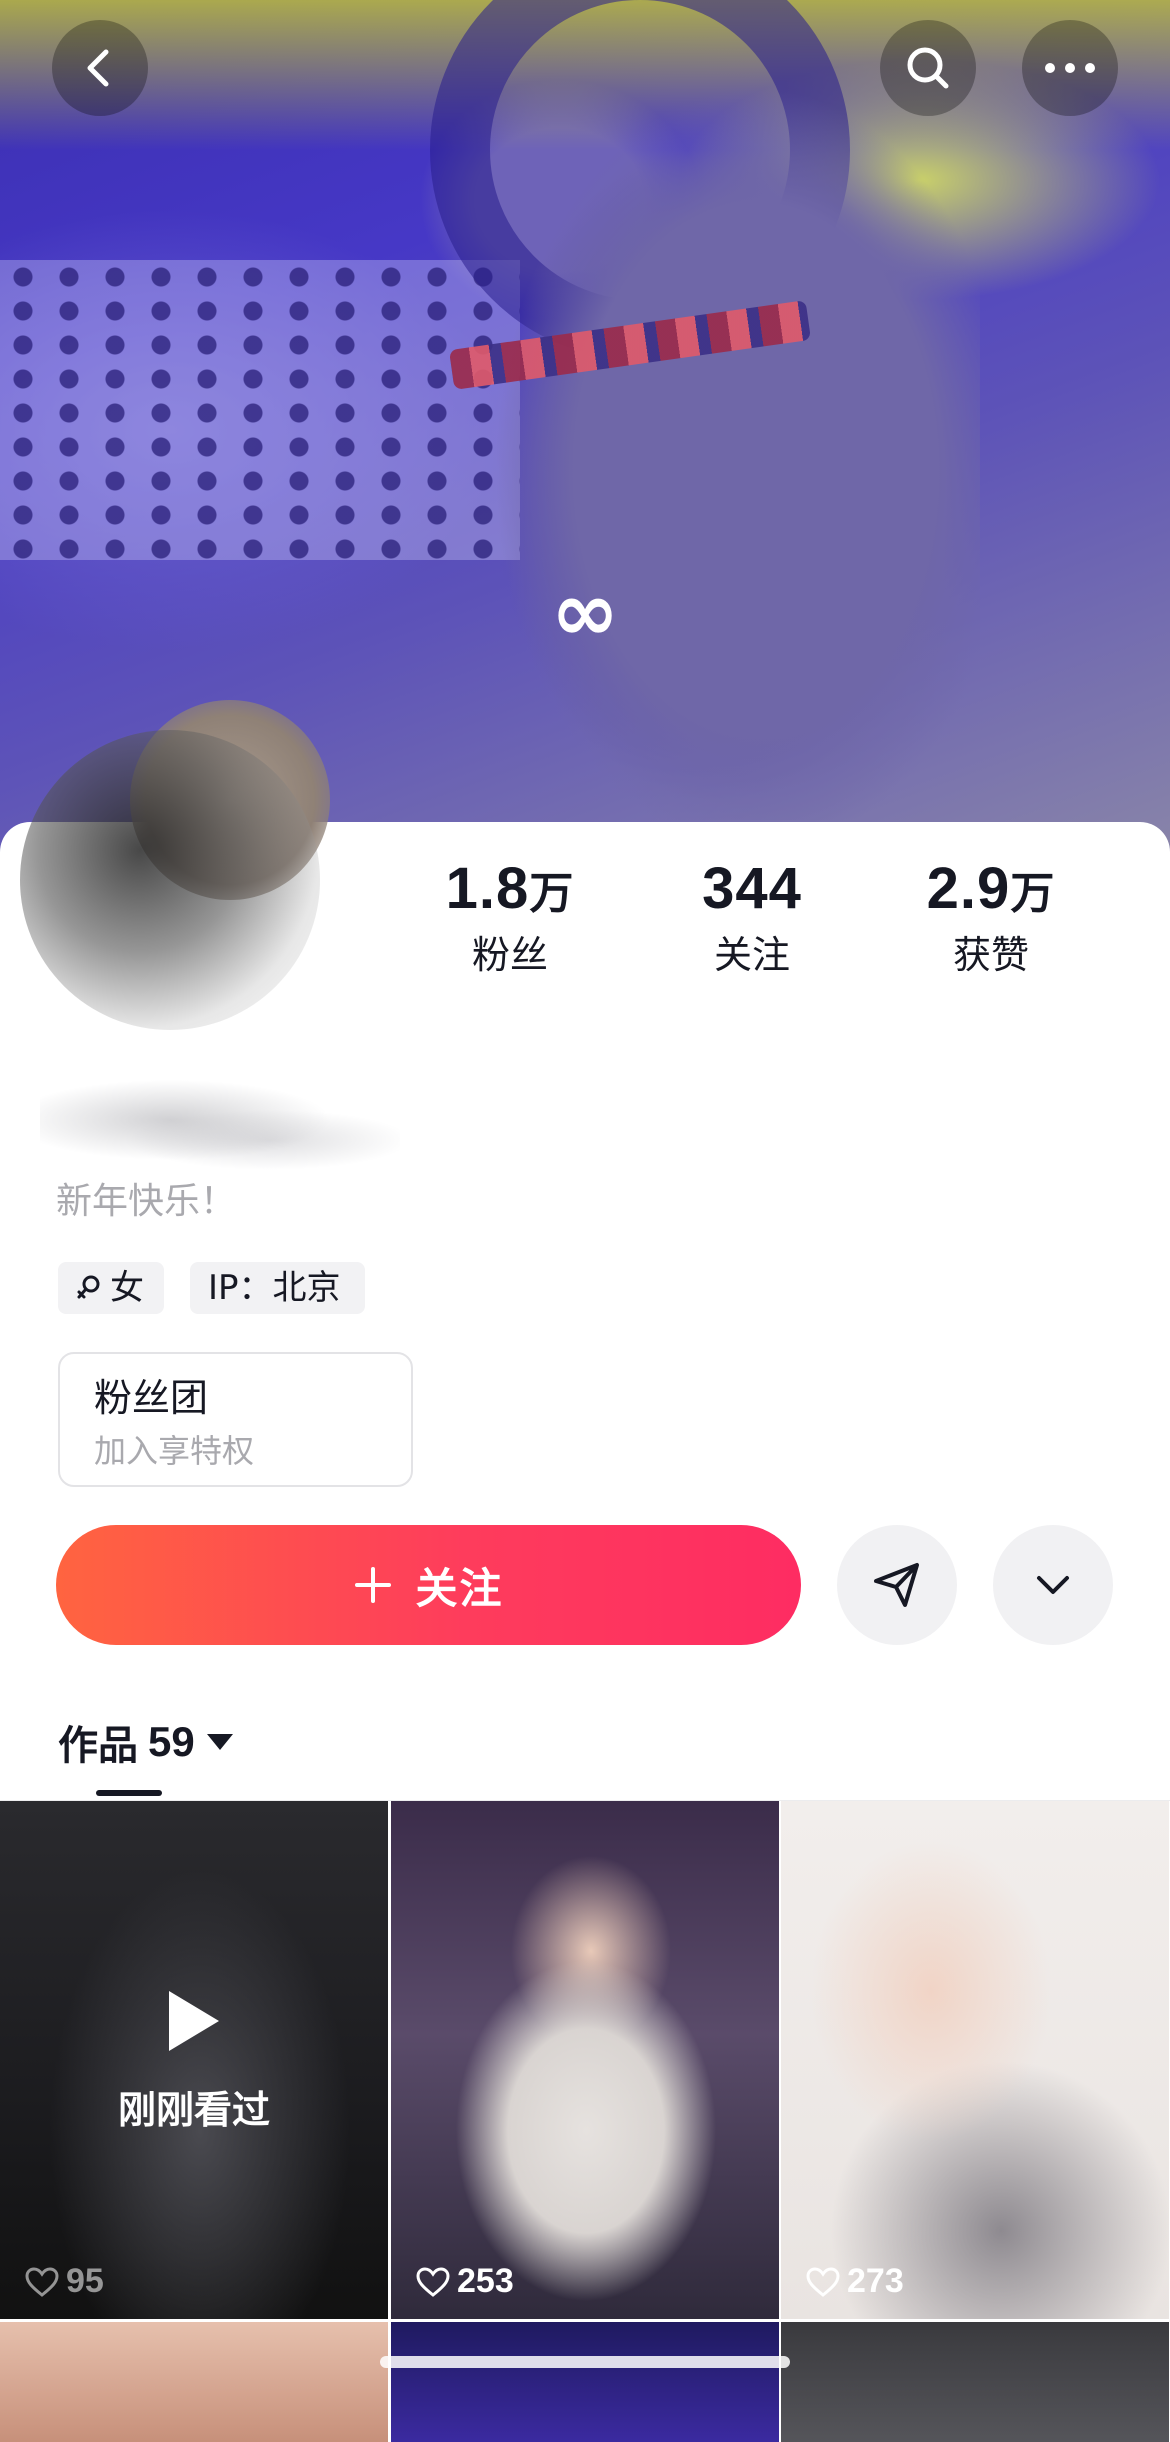 The image size is (1170, 2442). Describe the element at coordinates (975, 2060) in the screenshot. I see `video-thumbnail: 273` at that location.